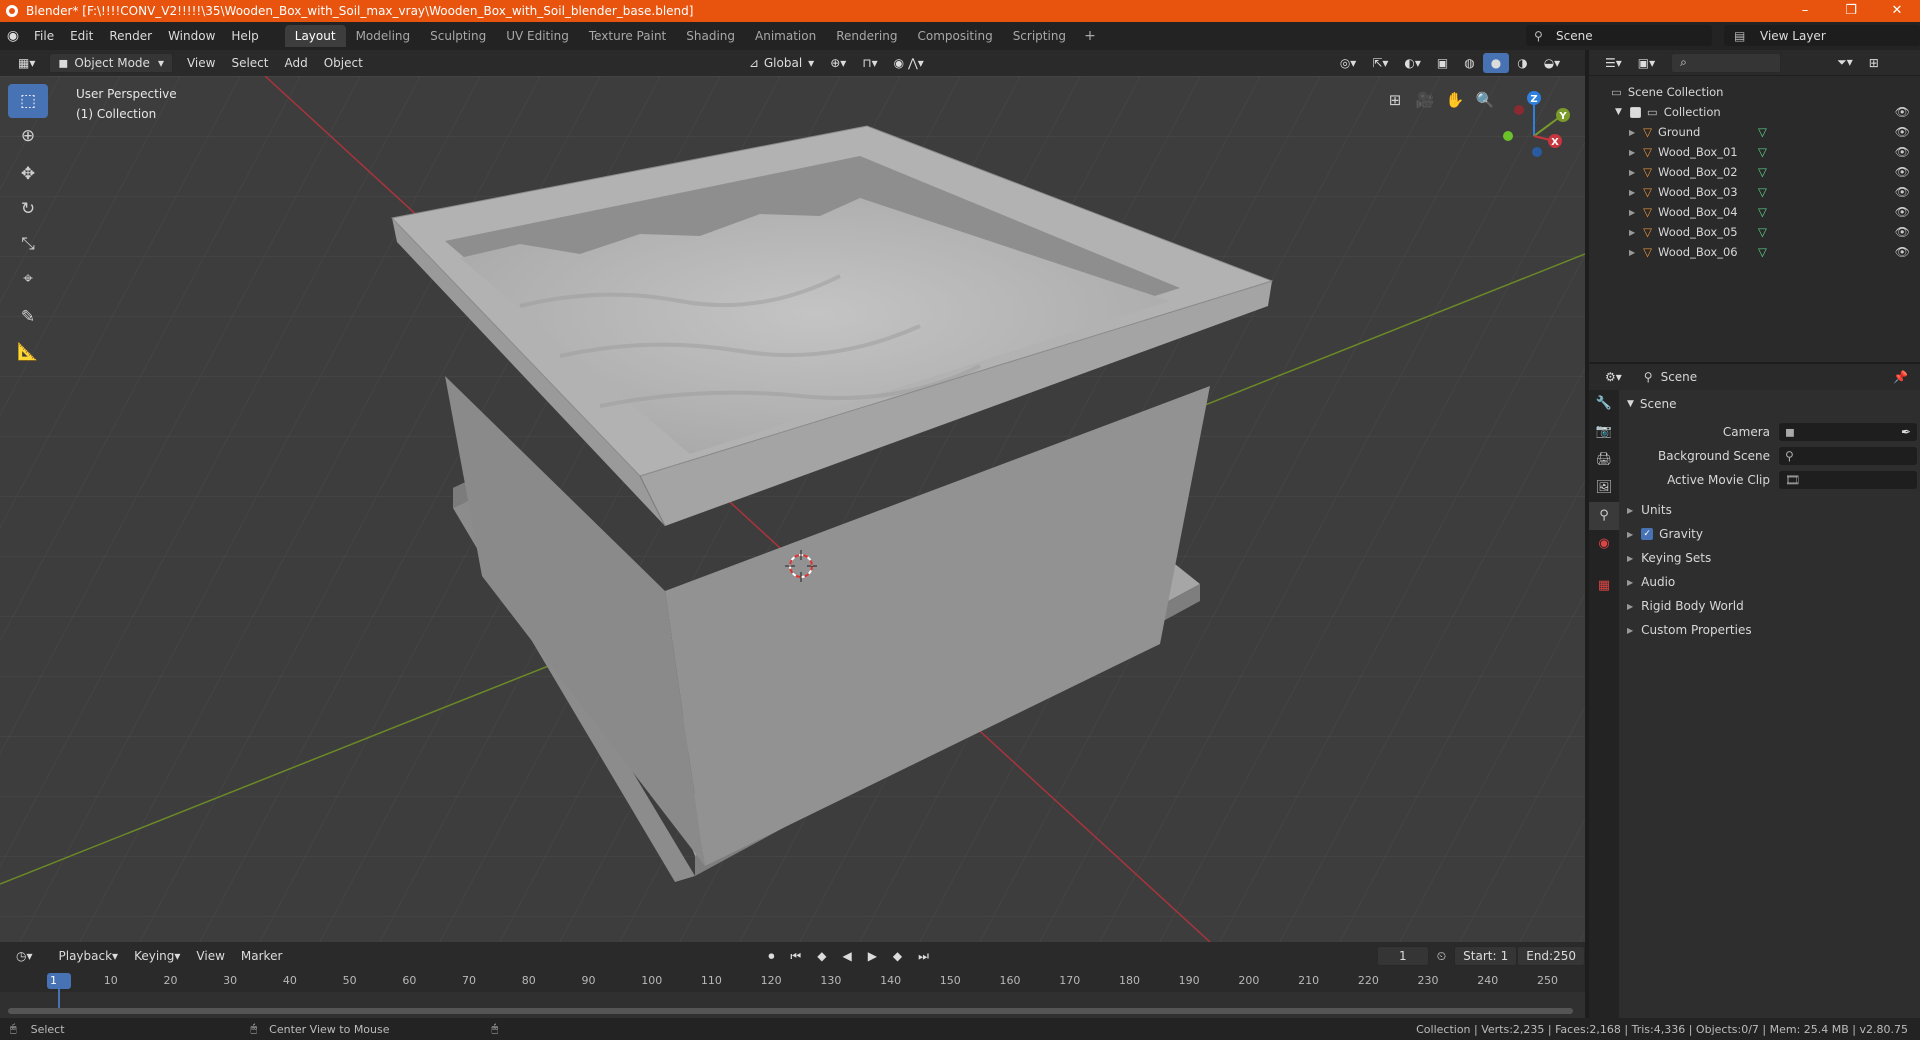 This screenshot has height=1040, width=1920. What do you see at coordinates (1380, 63) in the screenshot?
I see `gizmo-toggle-icon: ⇱▾` at bounding box center [1380, 63].